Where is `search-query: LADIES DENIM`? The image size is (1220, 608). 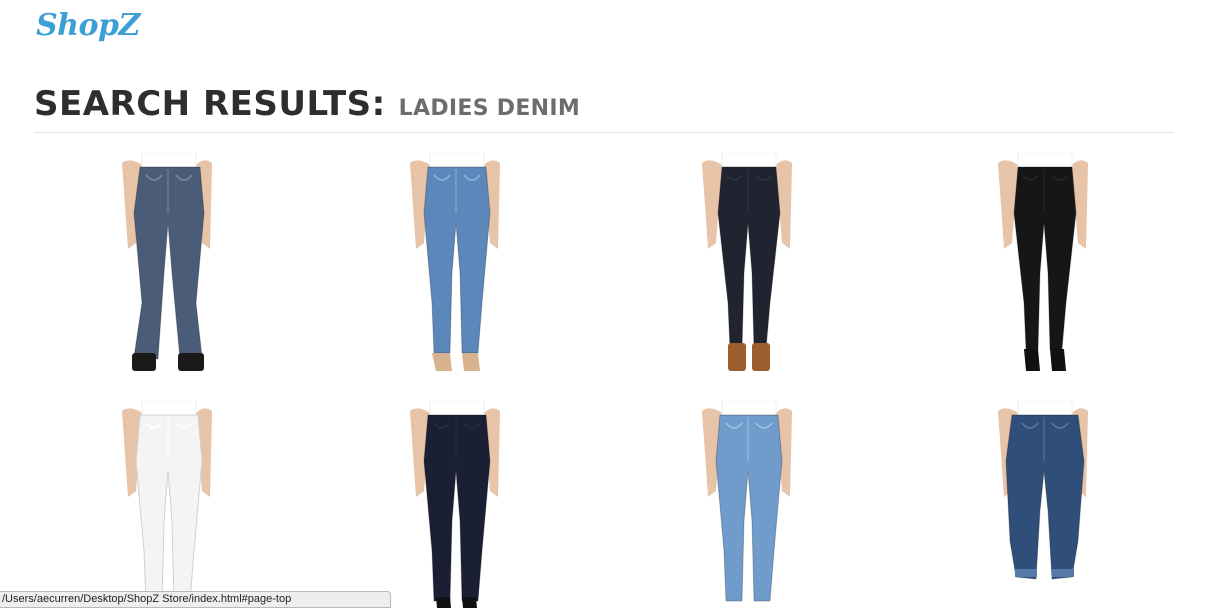
search-query: LADIES DENIM is located at coordinates (489, 108).